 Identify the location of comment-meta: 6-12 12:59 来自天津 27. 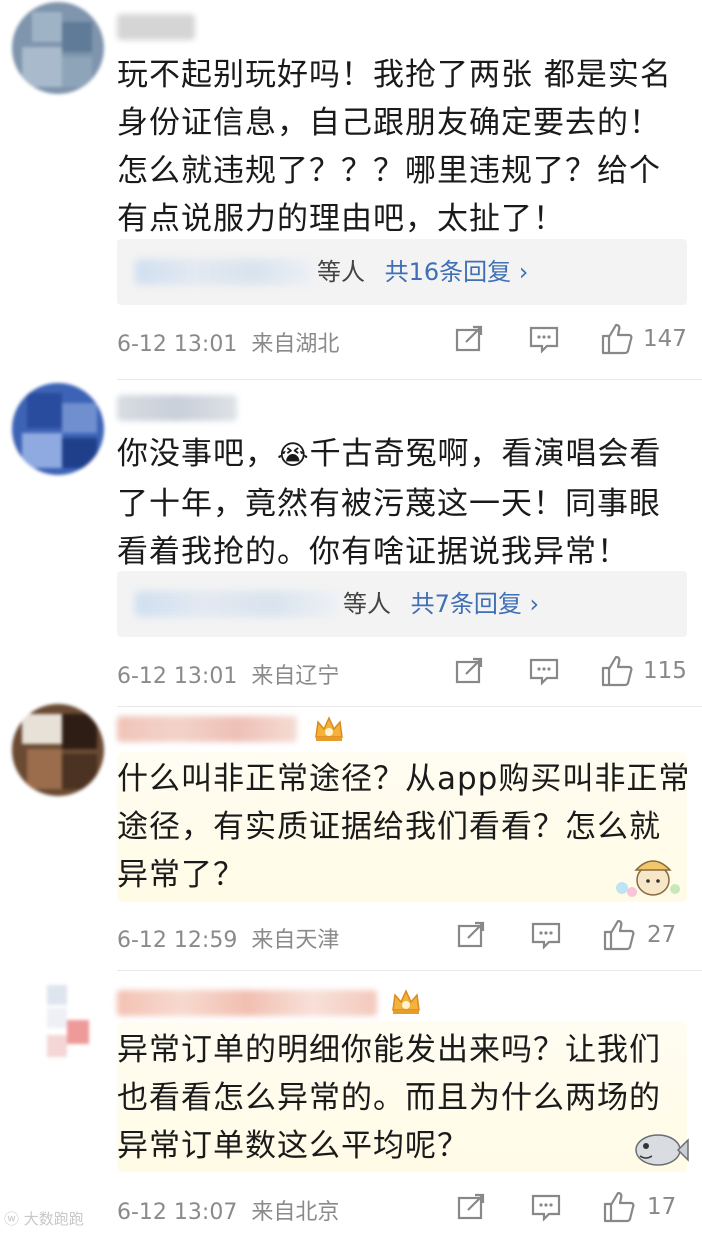
(402, 936).